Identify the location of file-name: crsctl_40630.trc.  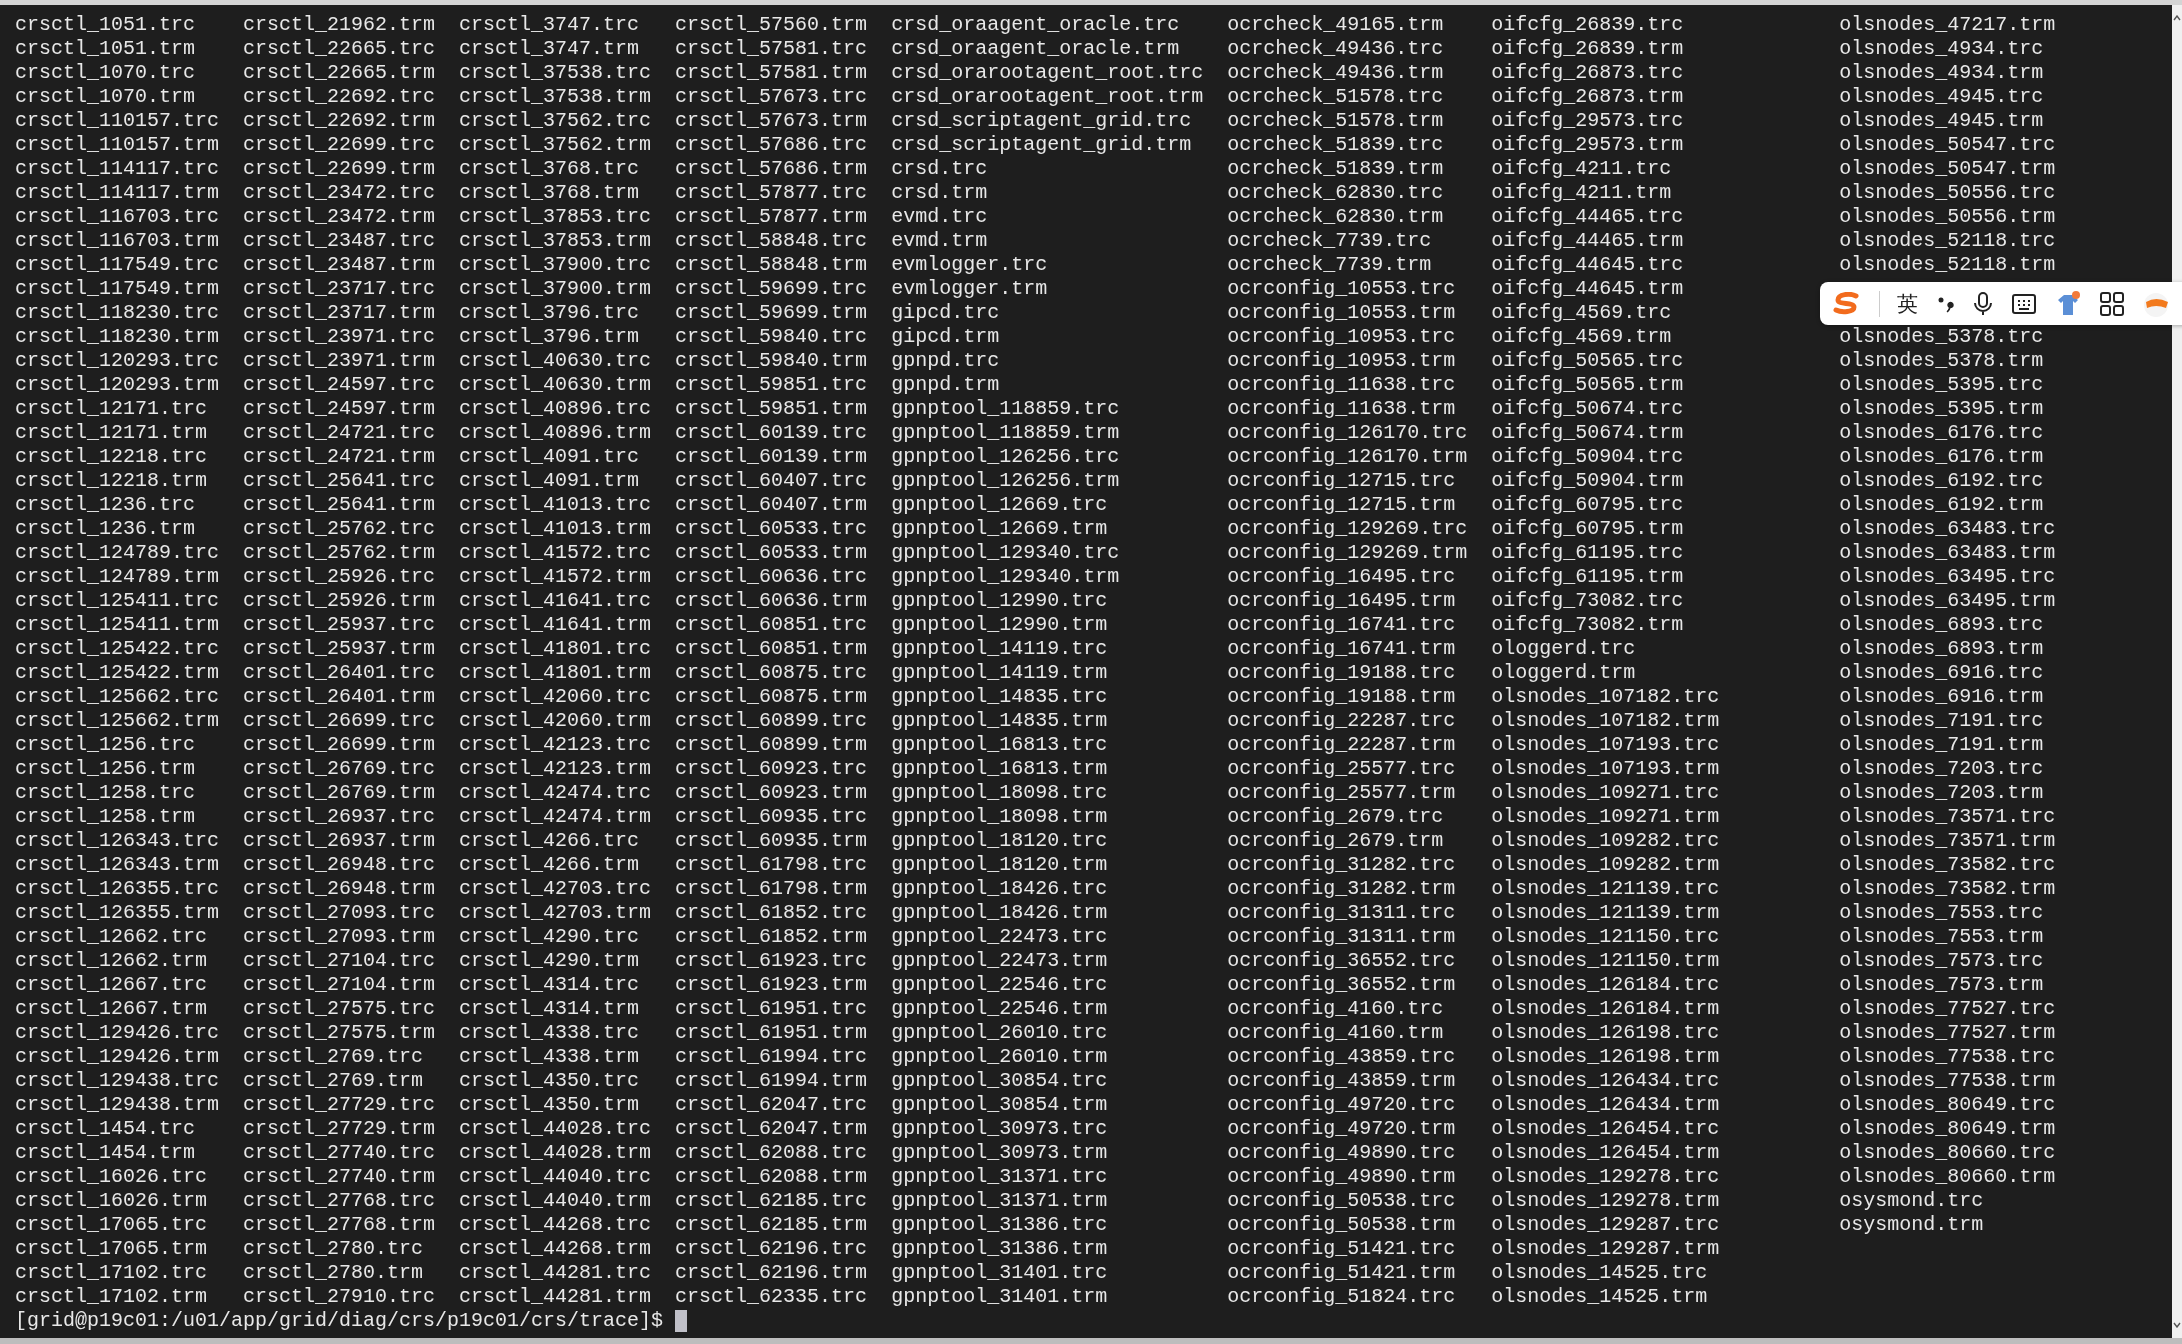
(555, 361).